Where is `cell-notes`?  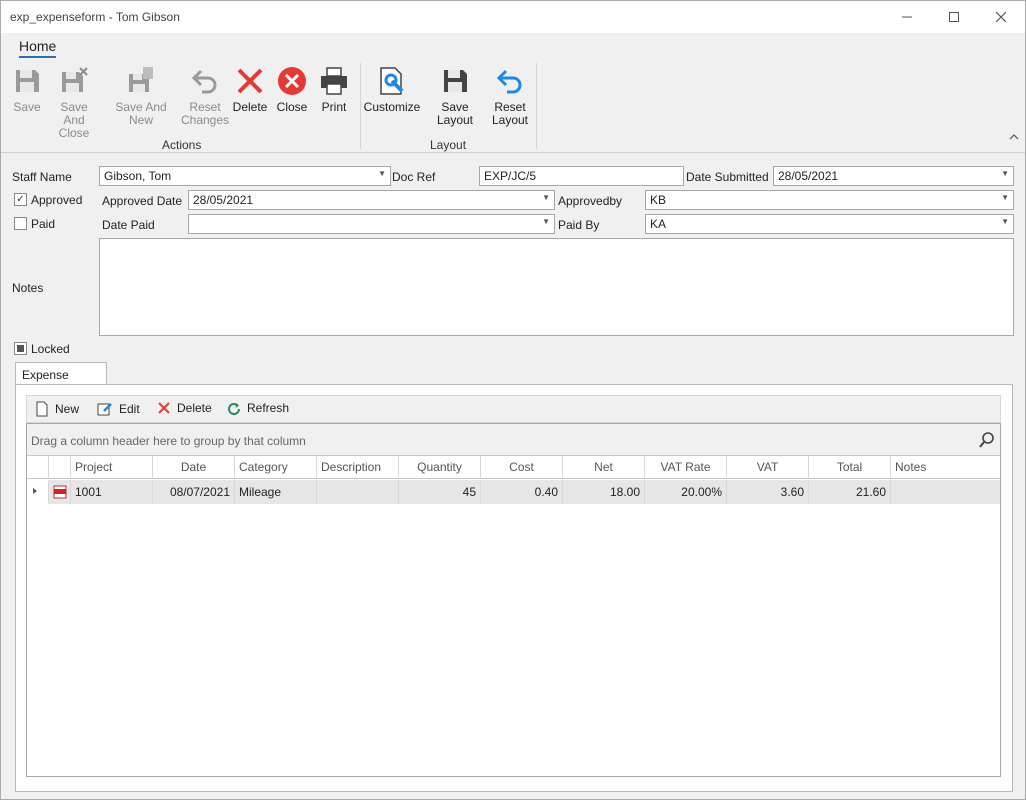
cell-notes is located at coordinates (945, 492).